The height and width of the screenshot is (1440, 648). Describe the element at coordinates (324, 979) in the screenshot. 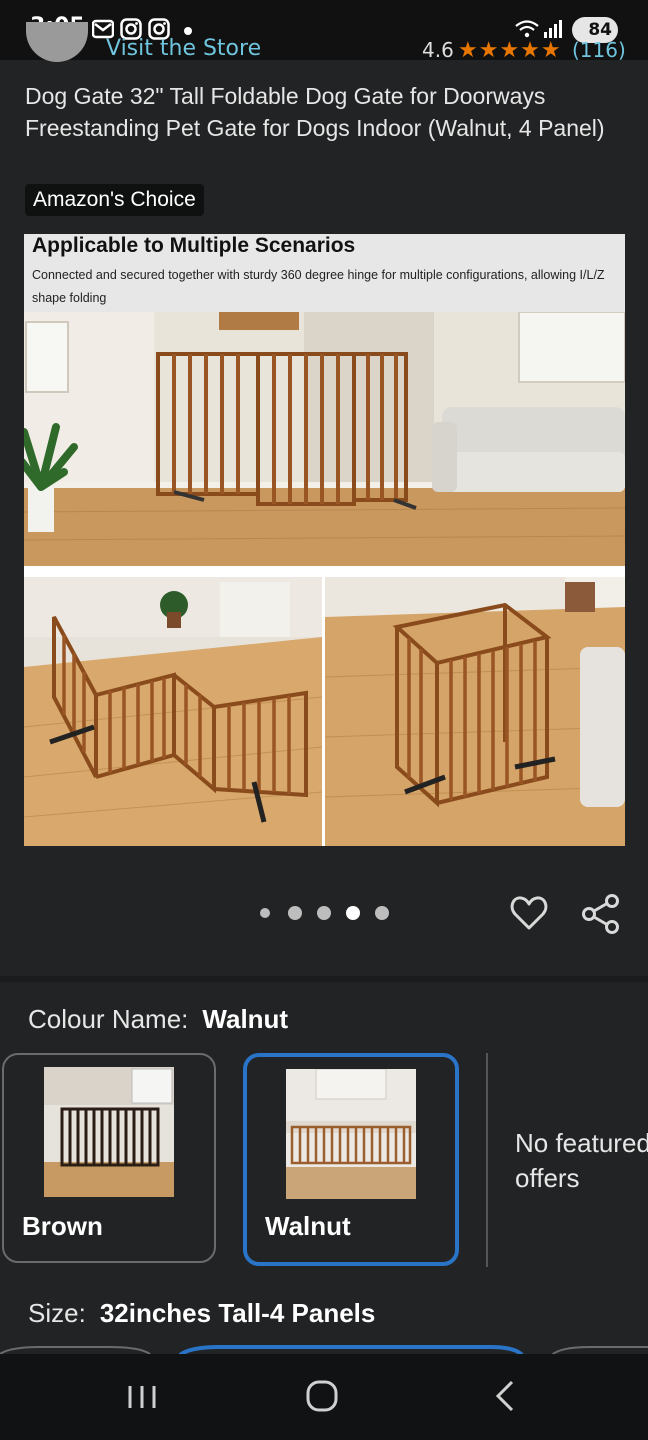

I see `section-divider` at that location.